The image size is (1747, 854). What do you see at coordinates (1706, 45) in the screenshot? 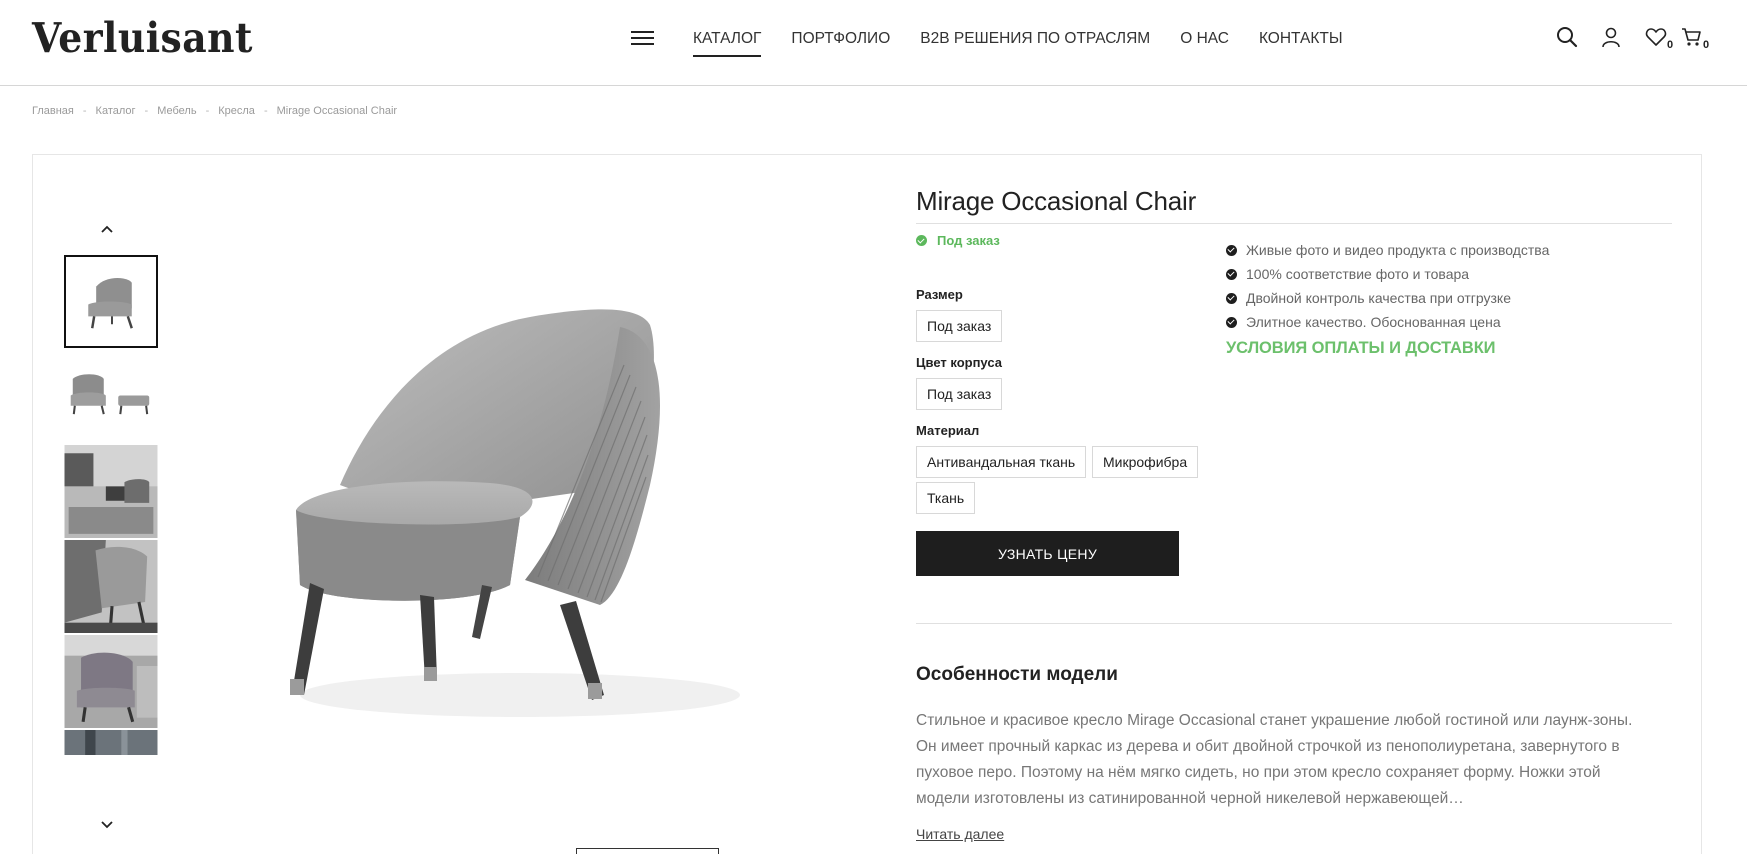
I see `cart-count: 0` at bounding box center [1706, 45].